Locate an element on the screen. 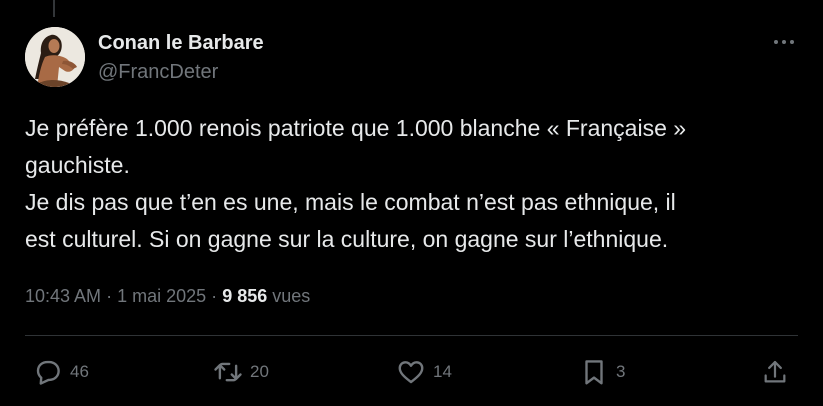 Image resolution: width=823 pixels, height=406 pixels. more-options-button is located at coordinates (784, 42).